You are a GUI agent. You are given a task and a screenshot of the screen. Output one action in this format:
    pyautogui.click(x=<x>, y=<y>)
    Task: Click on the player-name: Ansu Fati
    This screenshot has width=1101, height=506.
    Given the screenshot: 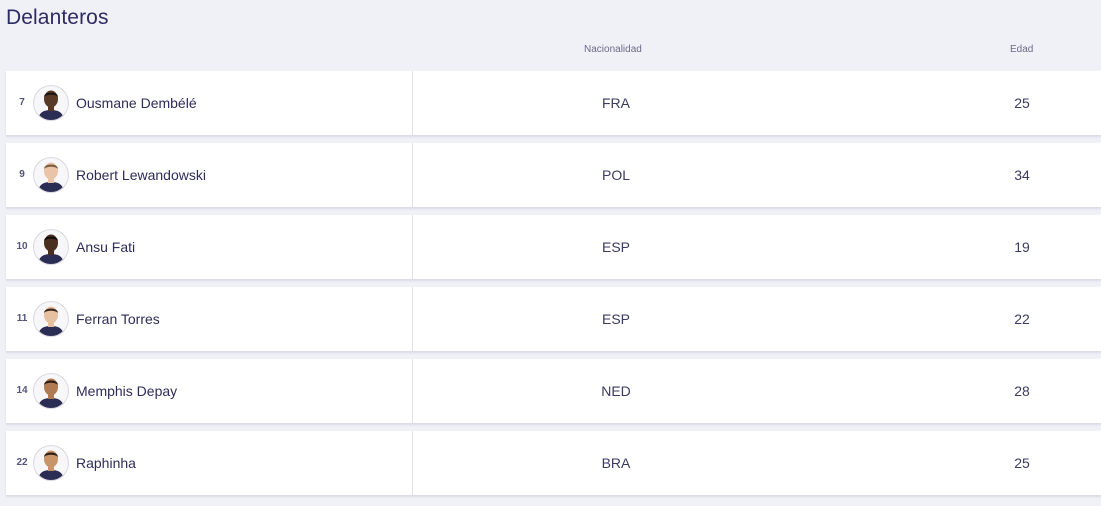 What is the action you would take?
    pyautogui.click(x=105, y=247)
    